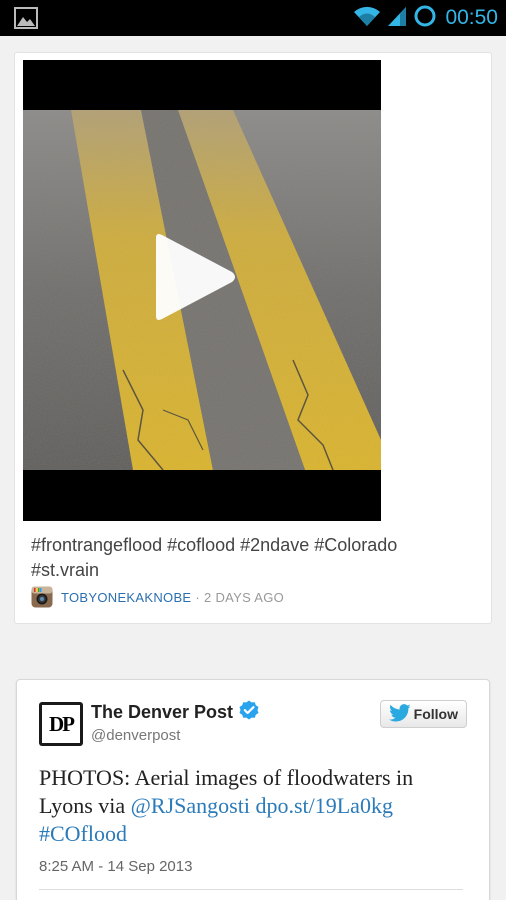 The image size is (506, 900). I want to click on logo-text: DP, so click(61, 724).